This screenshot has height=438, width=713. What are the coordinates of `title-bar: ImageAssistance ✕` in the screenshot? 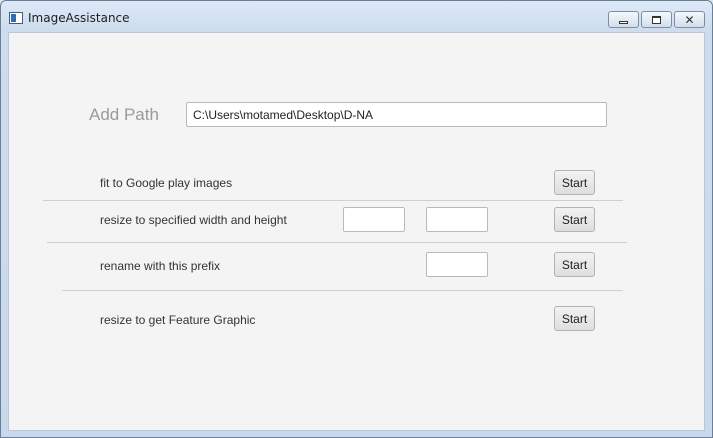 It's located at (356, 17).